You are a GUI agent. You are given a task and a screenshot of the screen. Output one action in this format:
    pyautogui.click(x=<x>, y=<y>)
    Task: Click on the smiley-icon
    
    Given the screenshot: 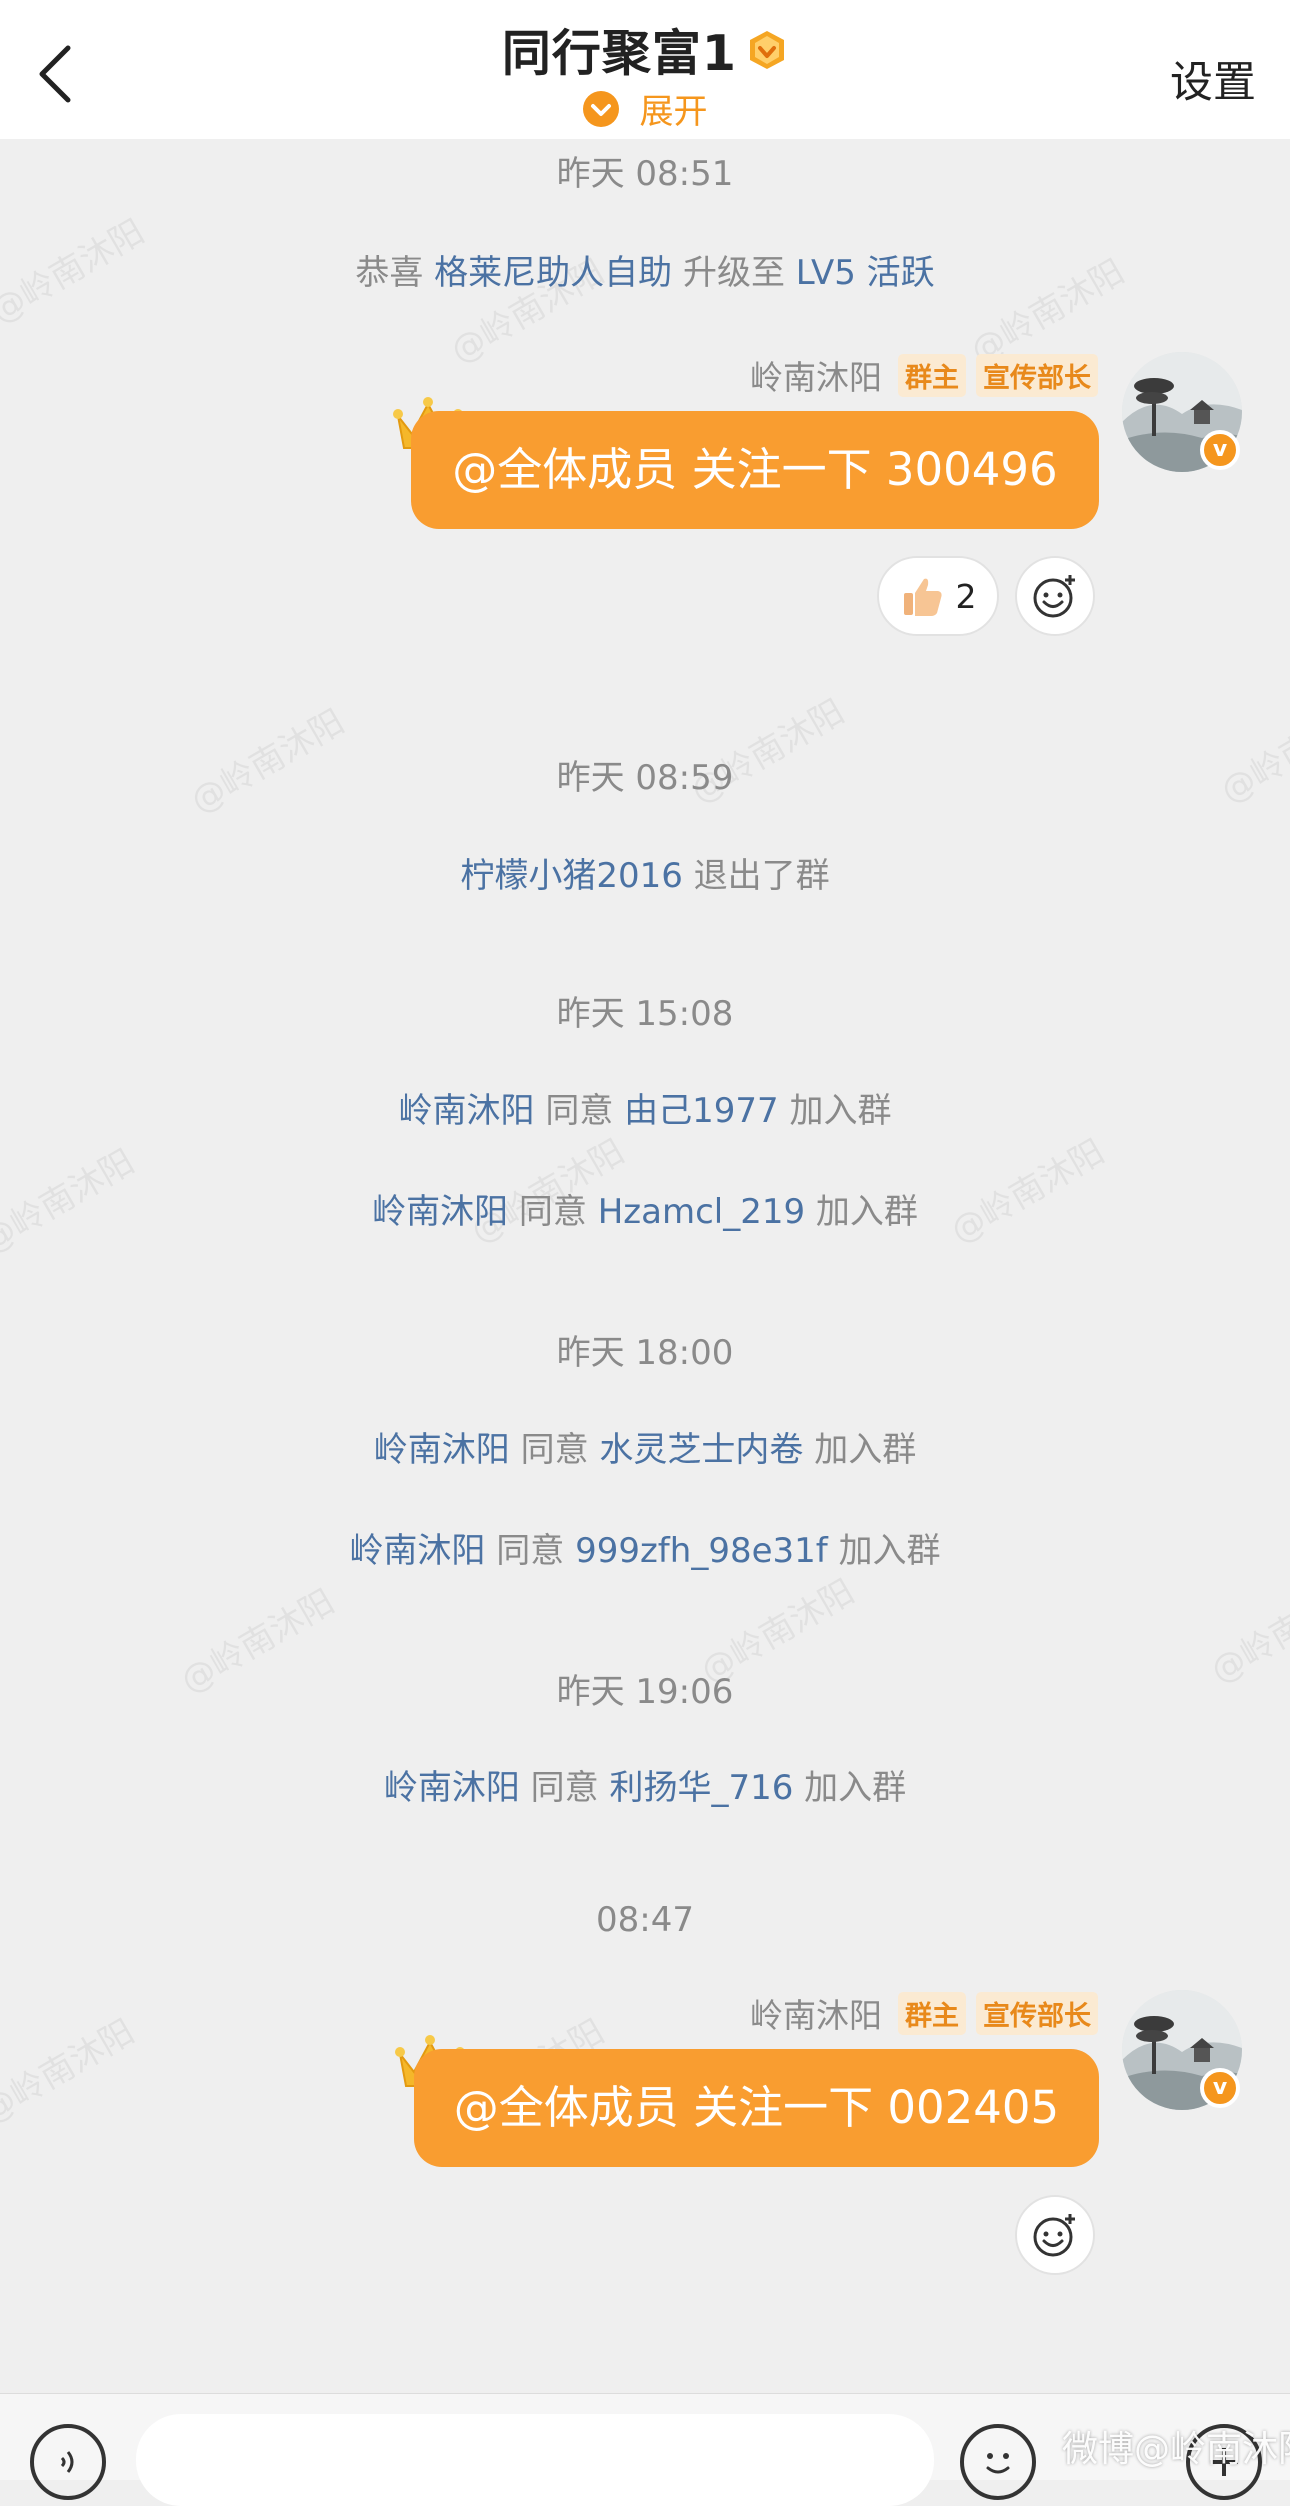 What is the action you would take?
    pyautogui.click(x=998, y=2463)
    